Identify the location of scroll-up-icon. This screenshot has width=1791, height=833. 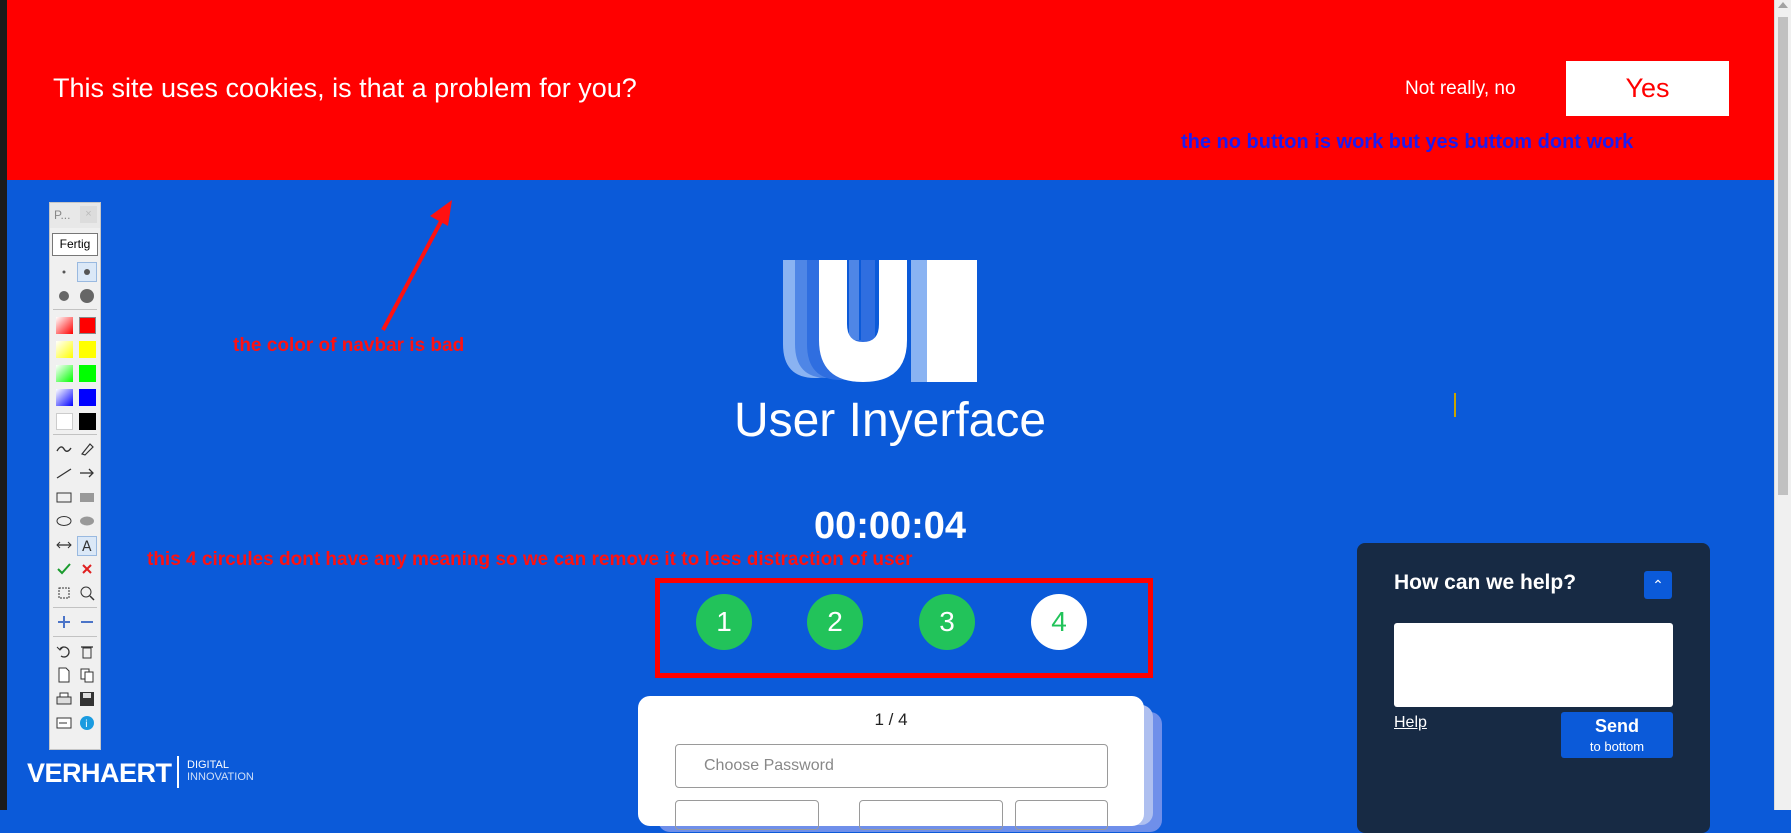
(1783, 5).